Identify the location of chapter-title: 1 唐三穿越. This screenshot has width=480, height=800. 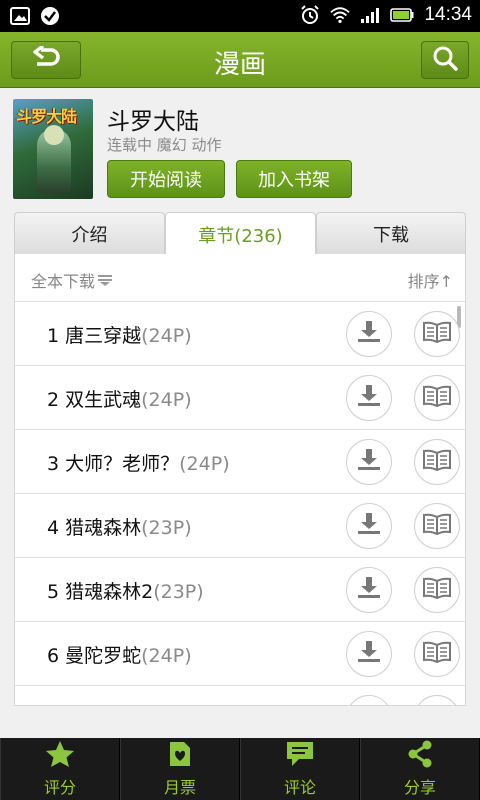
(94, 336).